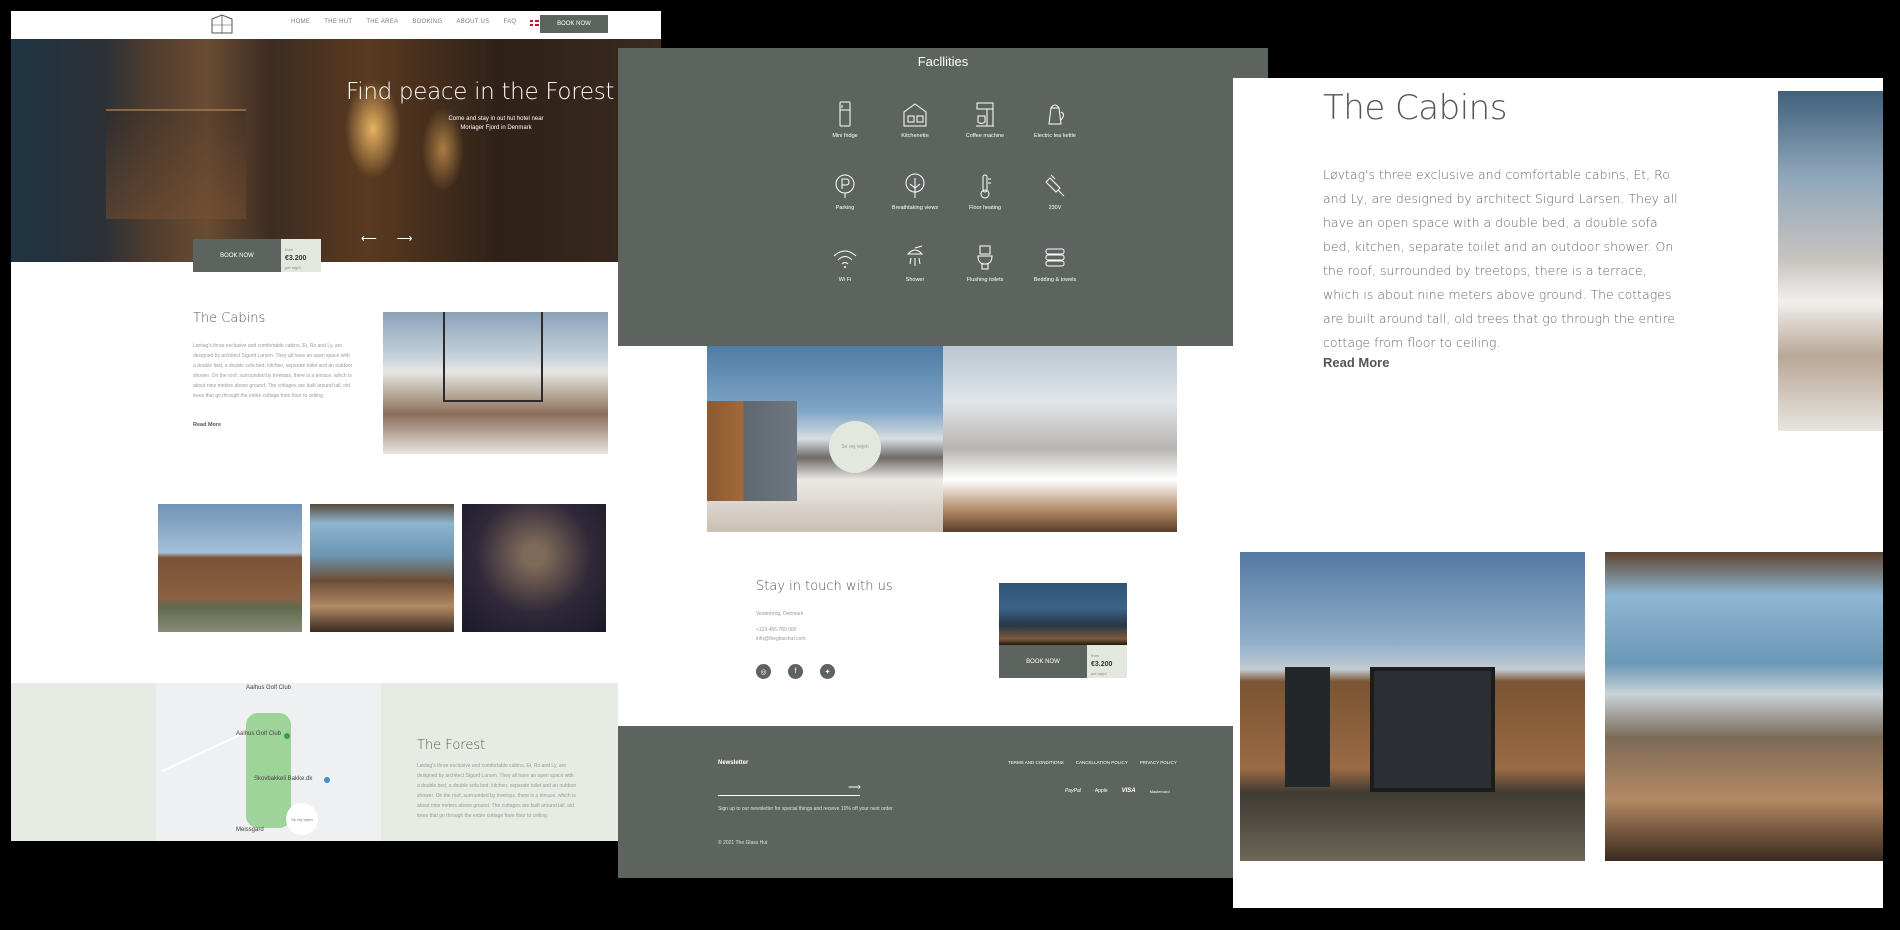  What do you see at coordinates (915, 136) in the screenshot?
I see `facility-label: Kitchenette` at bounding box center [915, 136].